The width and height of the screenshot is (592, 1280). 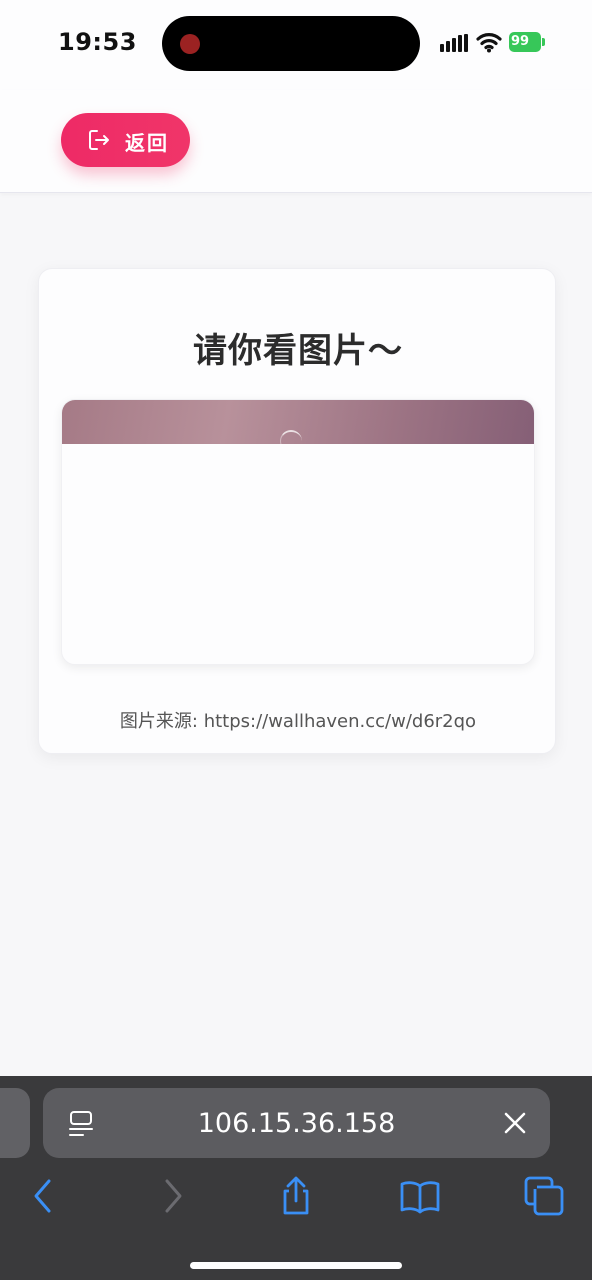 I want to click on logout-icon, so click(x=99, y=140).